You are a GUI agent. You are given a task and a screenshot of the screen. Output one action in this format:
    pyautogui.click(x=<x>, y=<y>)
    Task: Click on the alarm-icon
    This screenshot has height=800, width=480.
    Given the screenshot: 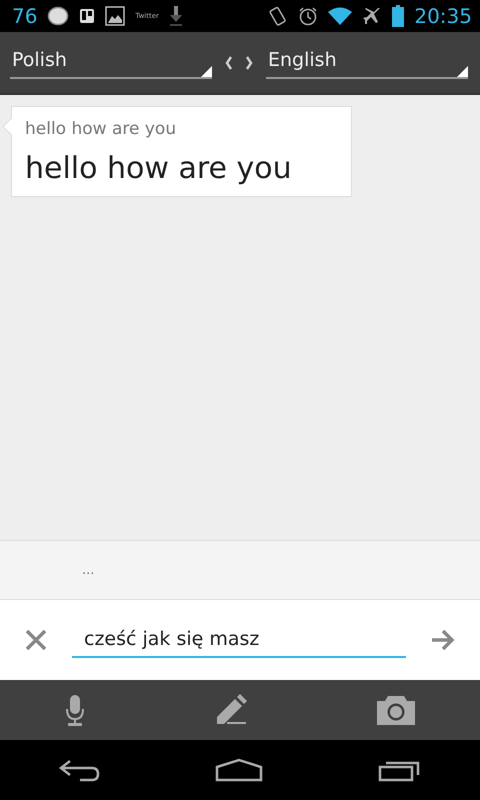 What is the action you would take?
    pyautogui.click(x=308, y=16)
    